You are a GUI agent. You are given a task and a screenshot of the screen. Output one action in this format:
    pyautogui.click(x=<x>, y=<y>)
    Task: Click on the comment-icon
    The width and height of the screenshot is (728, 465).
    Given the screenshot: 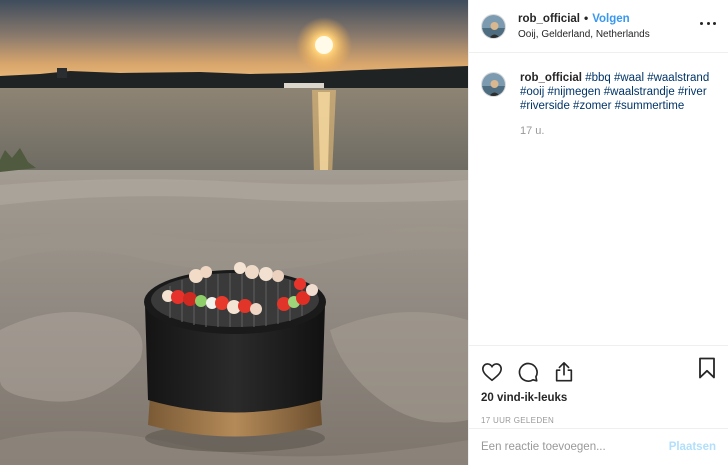 What is the action you would take?
    pyautogui.click(x=528, y=372)
    